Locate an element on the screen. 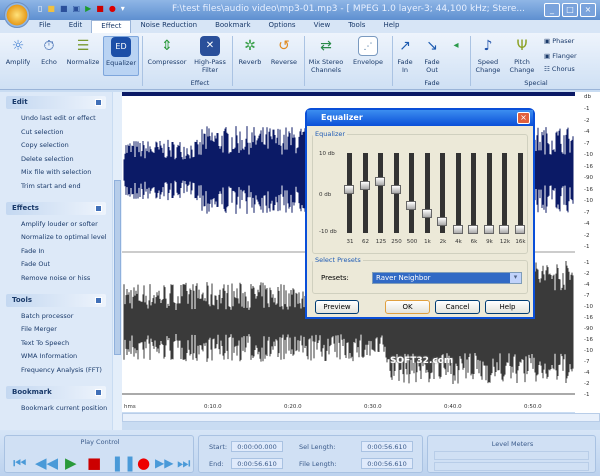 The height and width of the screenshot is (476, 600). pitch-change-button: Ψ Pitch Change is located at coordinates (522, 55).